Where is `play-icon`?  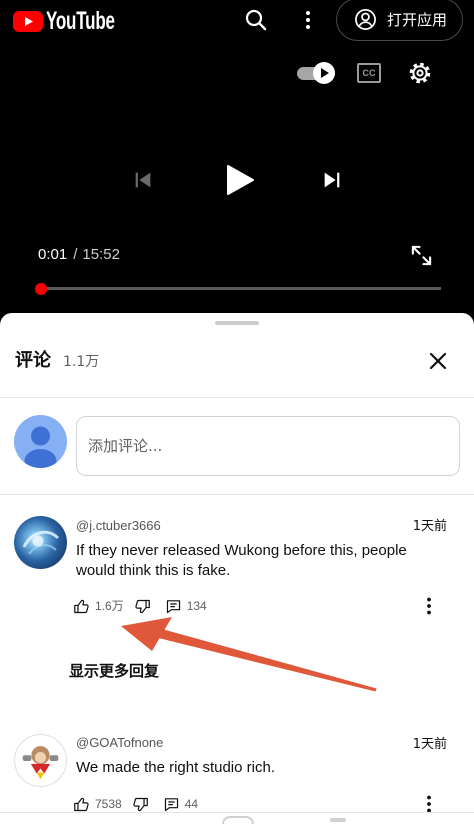 play-icon is located at coordinates (240, 180).